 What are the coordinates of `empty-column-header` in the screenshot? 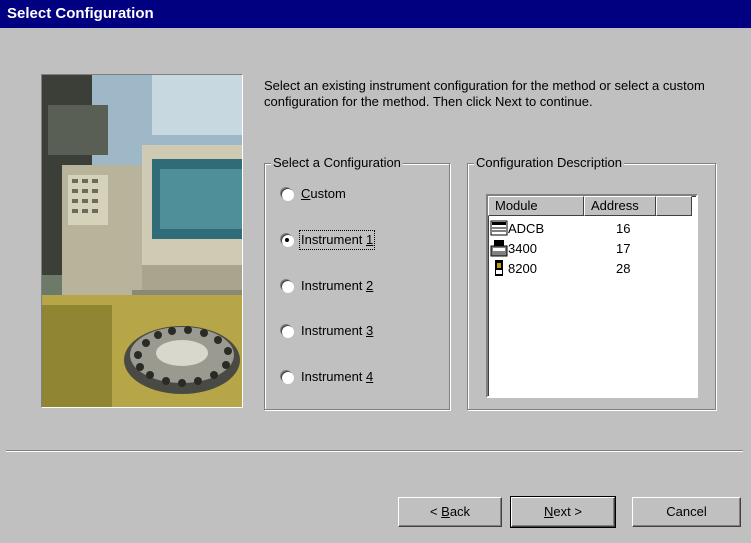 It's located at (674, 206).